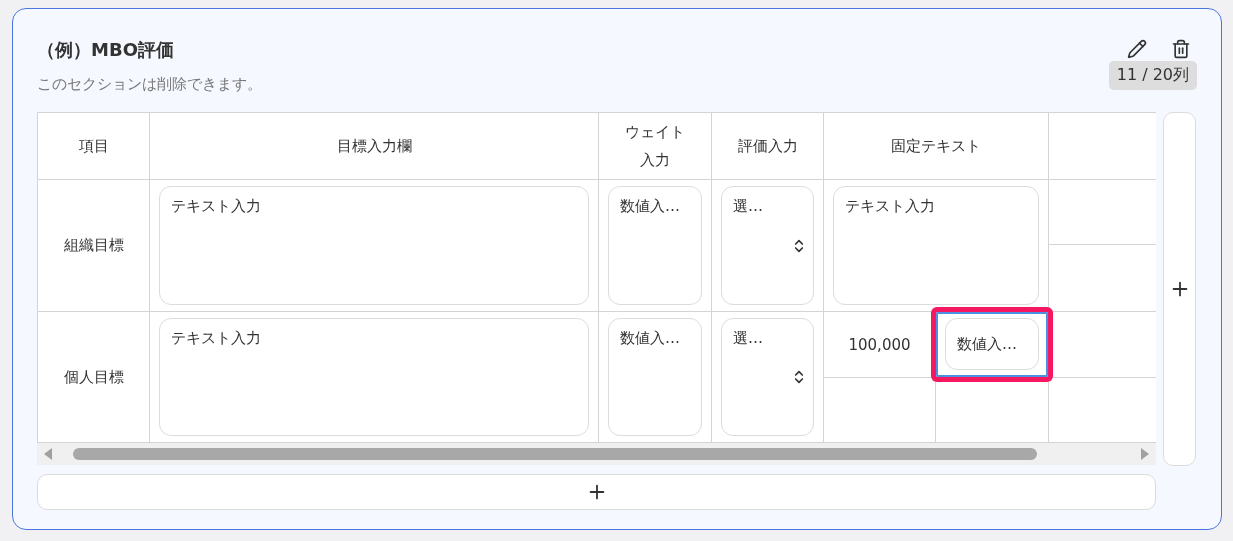 Image resolution: width=1233 pixels, height=541 pixels. I want to click on column-header: 目標入力欄, so click(374, 146).